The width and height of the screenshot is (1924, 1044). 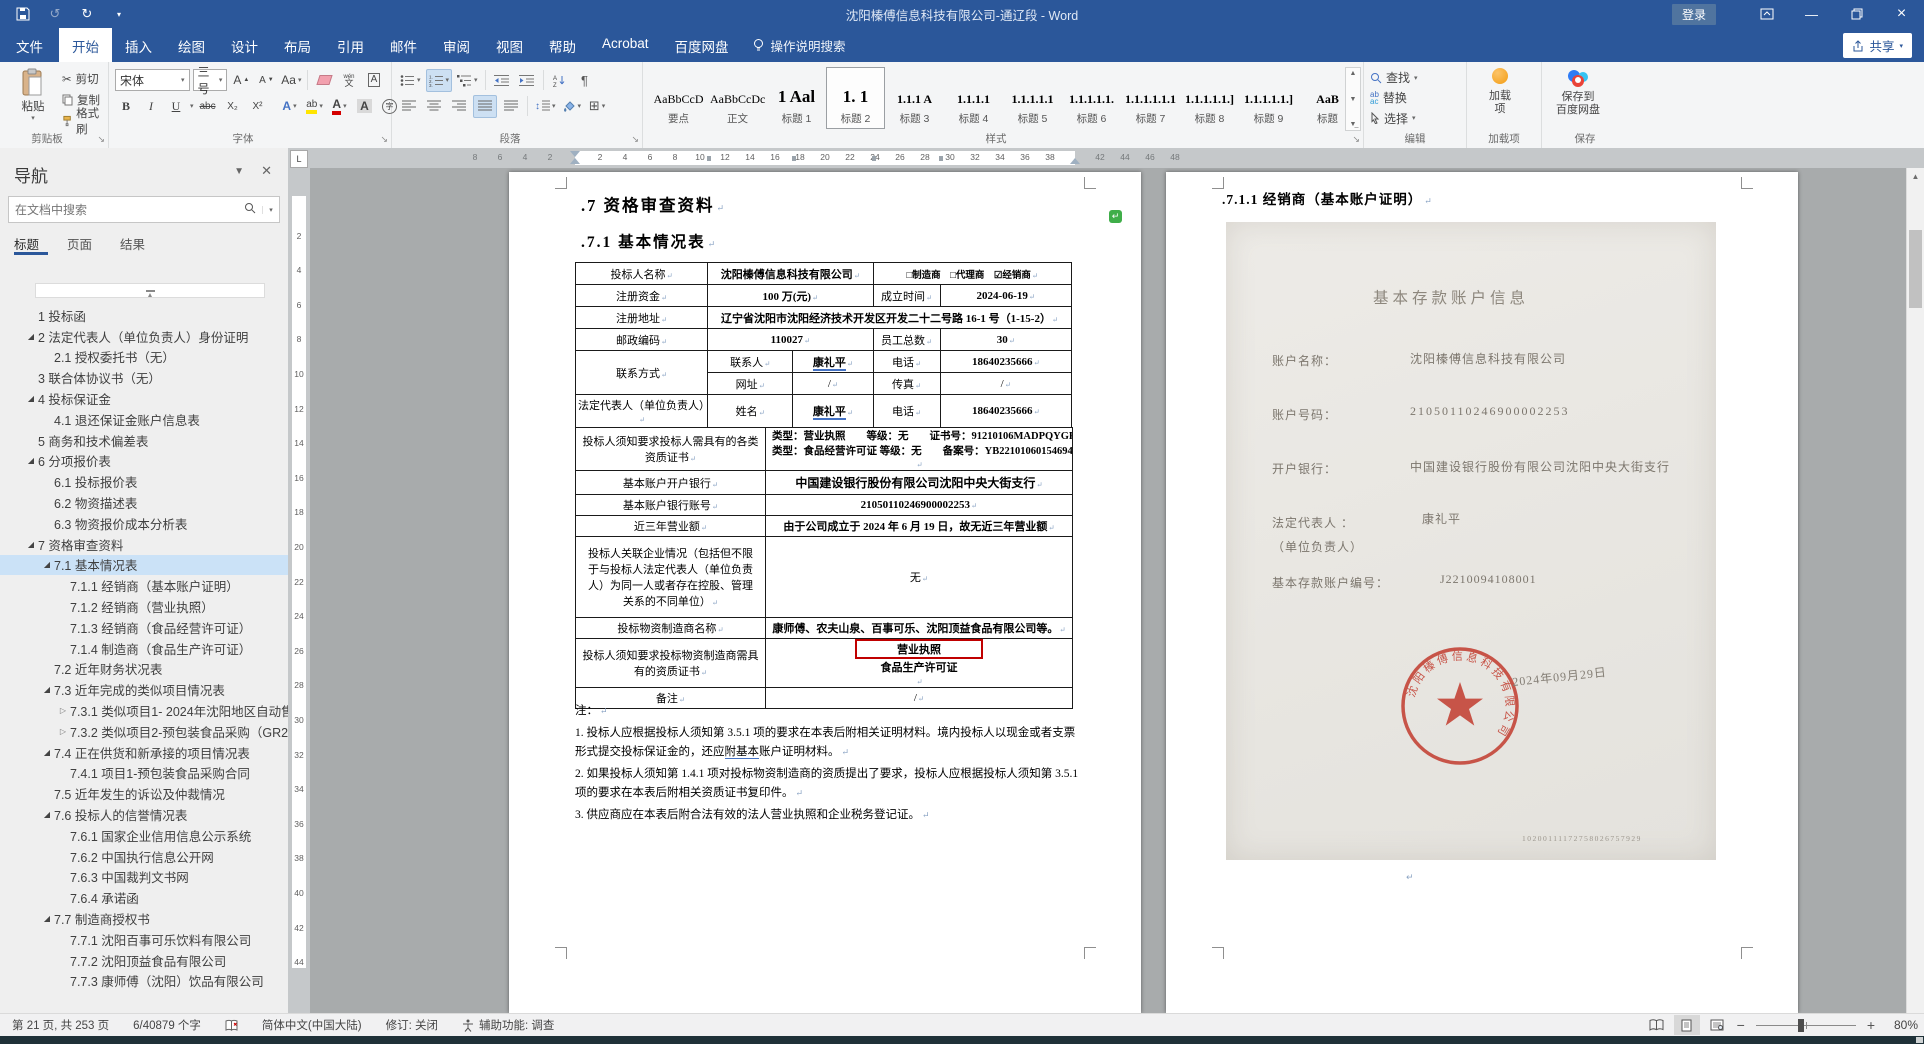 I want to click on zoom-in-button: +, so click(x=1871, y=1025).